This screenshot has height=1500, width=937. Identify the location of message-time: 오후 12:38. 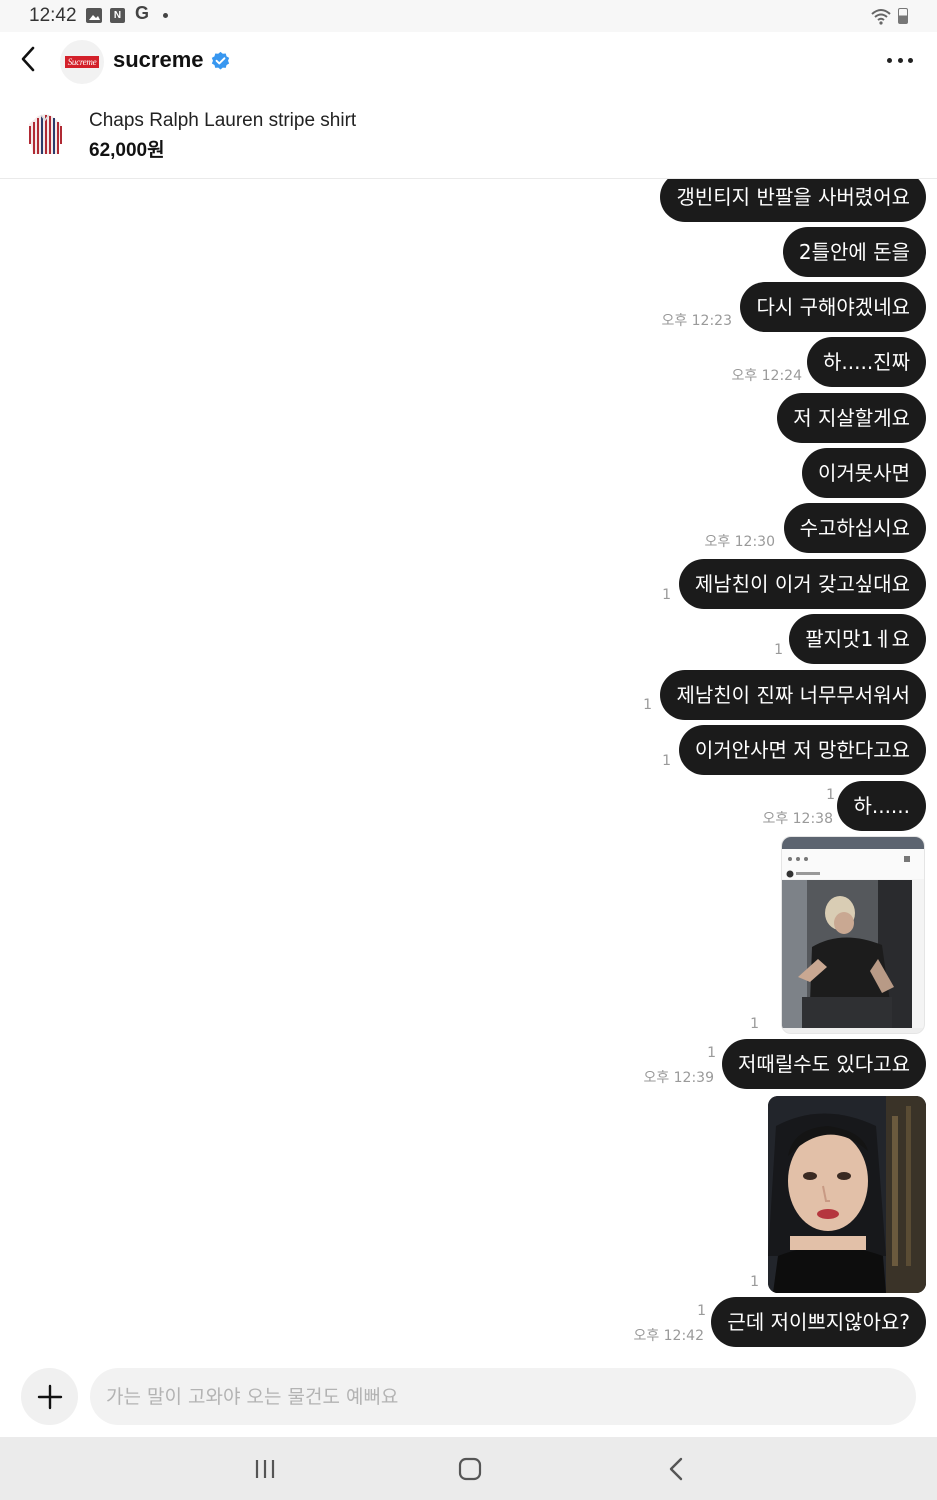
(797, 819).